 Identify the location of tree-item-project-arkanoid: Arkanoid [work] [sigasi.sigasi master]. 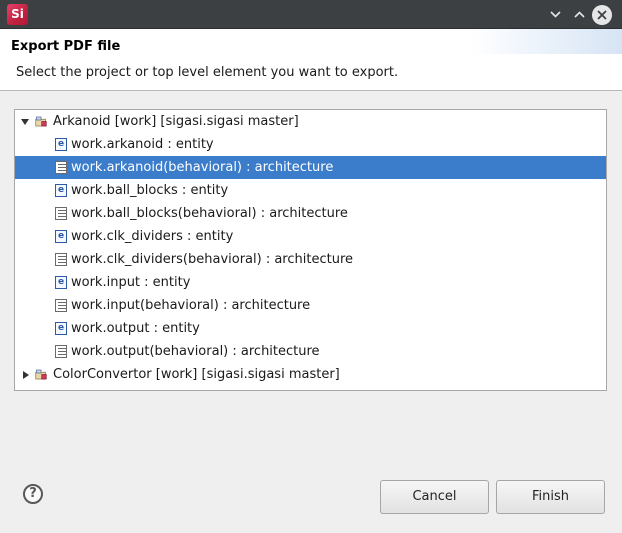
(310, 121).